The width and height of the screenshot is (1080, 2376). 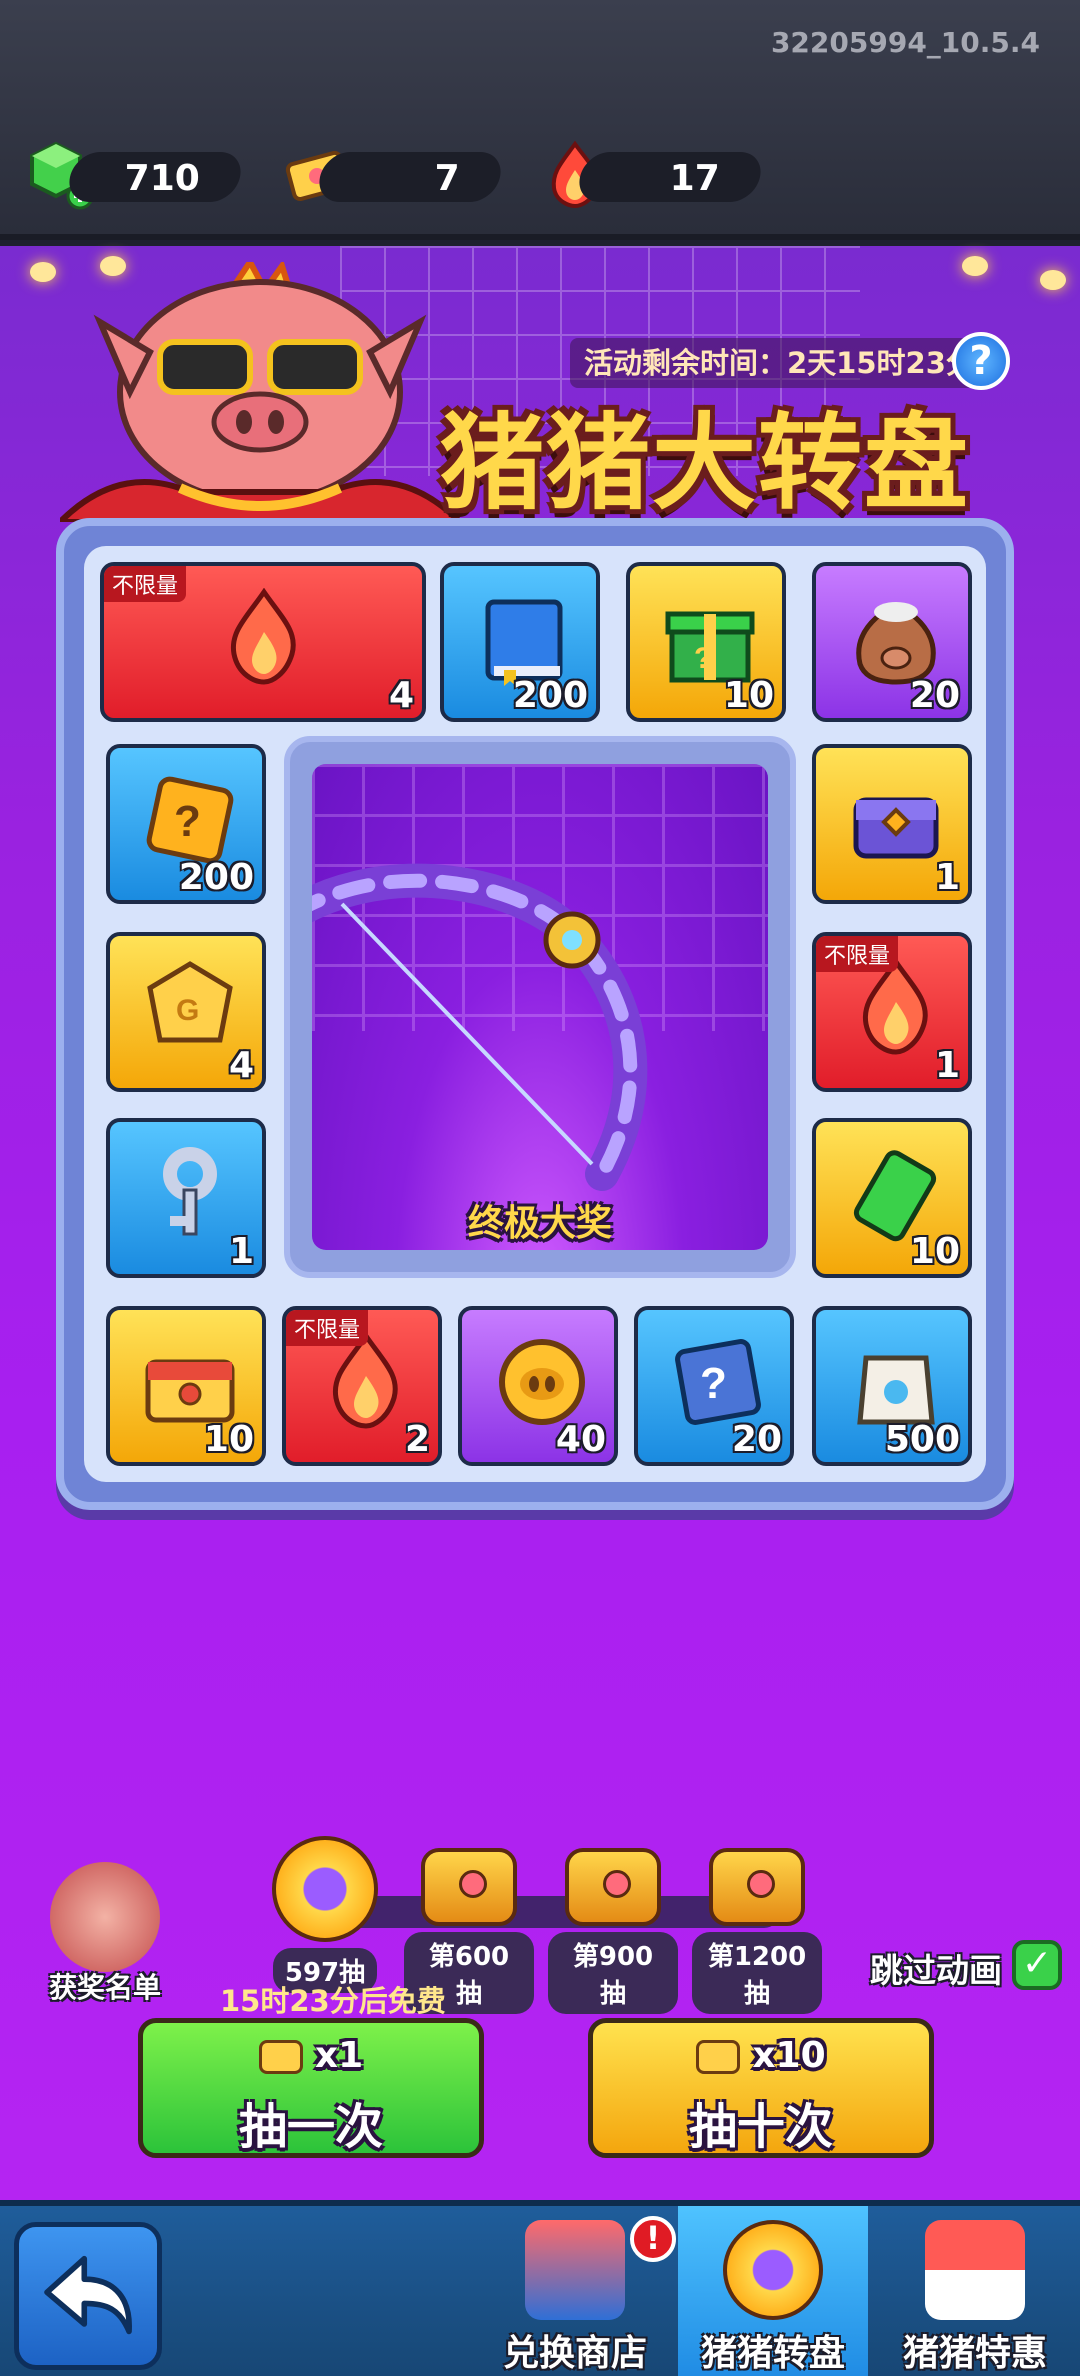 I want to click on prize-quantity: 40, so click(x=580, y=1439).